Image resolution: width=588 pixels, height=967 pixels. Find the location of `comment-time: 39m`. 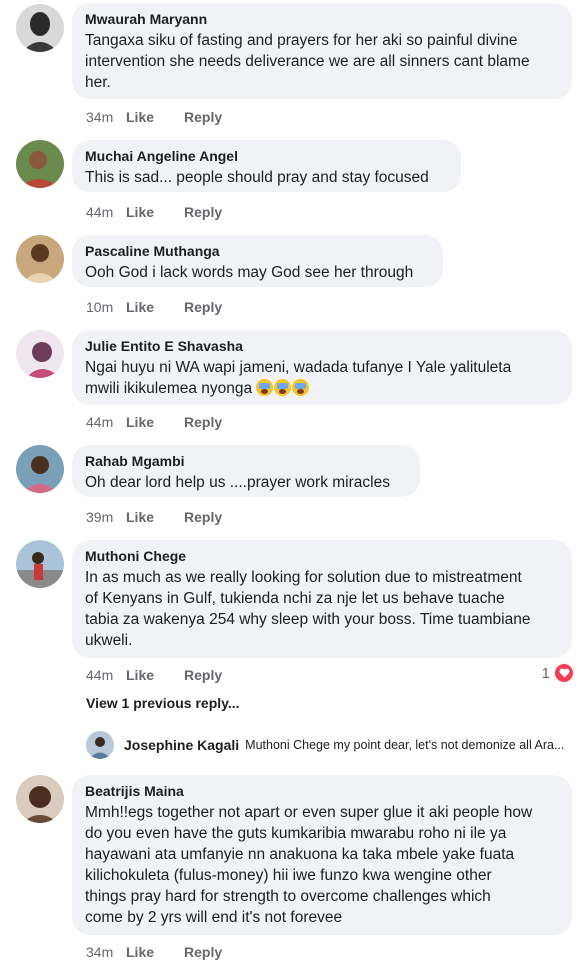

comment-time: 39m is located at coordinates (100, 517).